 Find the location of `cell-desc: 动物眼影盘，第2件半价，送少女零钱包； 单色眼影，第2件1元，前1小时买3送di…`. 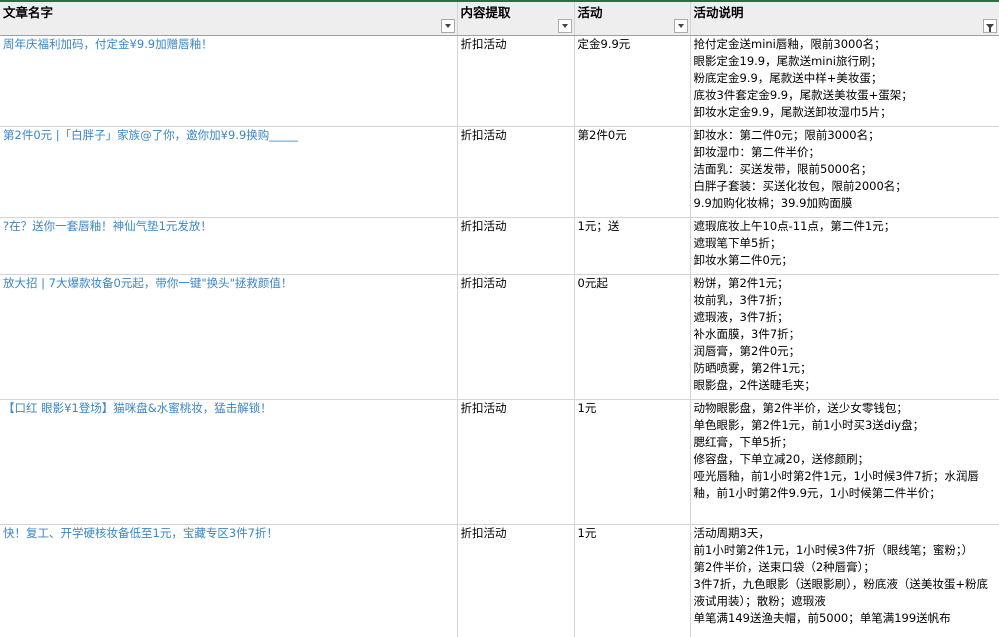

cell-desc: 动物眼影盘，第2件半价，送少女零钱包； 单色眼影，第2件1元，前1小时买3送di… is located at coordinates (844, 462).